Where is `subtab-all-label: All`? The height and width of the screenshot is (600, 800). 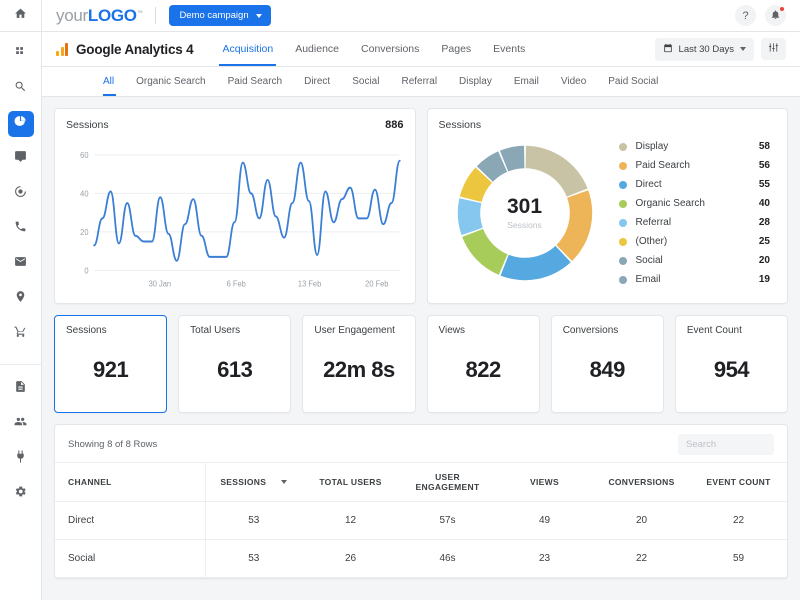
subtab-all-label: All is located at coordinates (109, 81).